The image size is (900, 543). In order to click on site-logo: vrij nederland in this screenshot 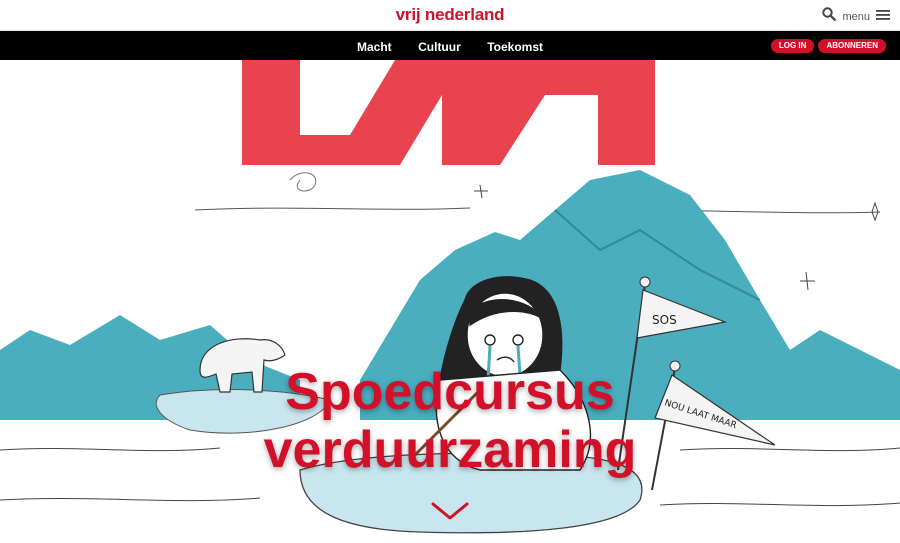, I will do `click(450, 15)`.